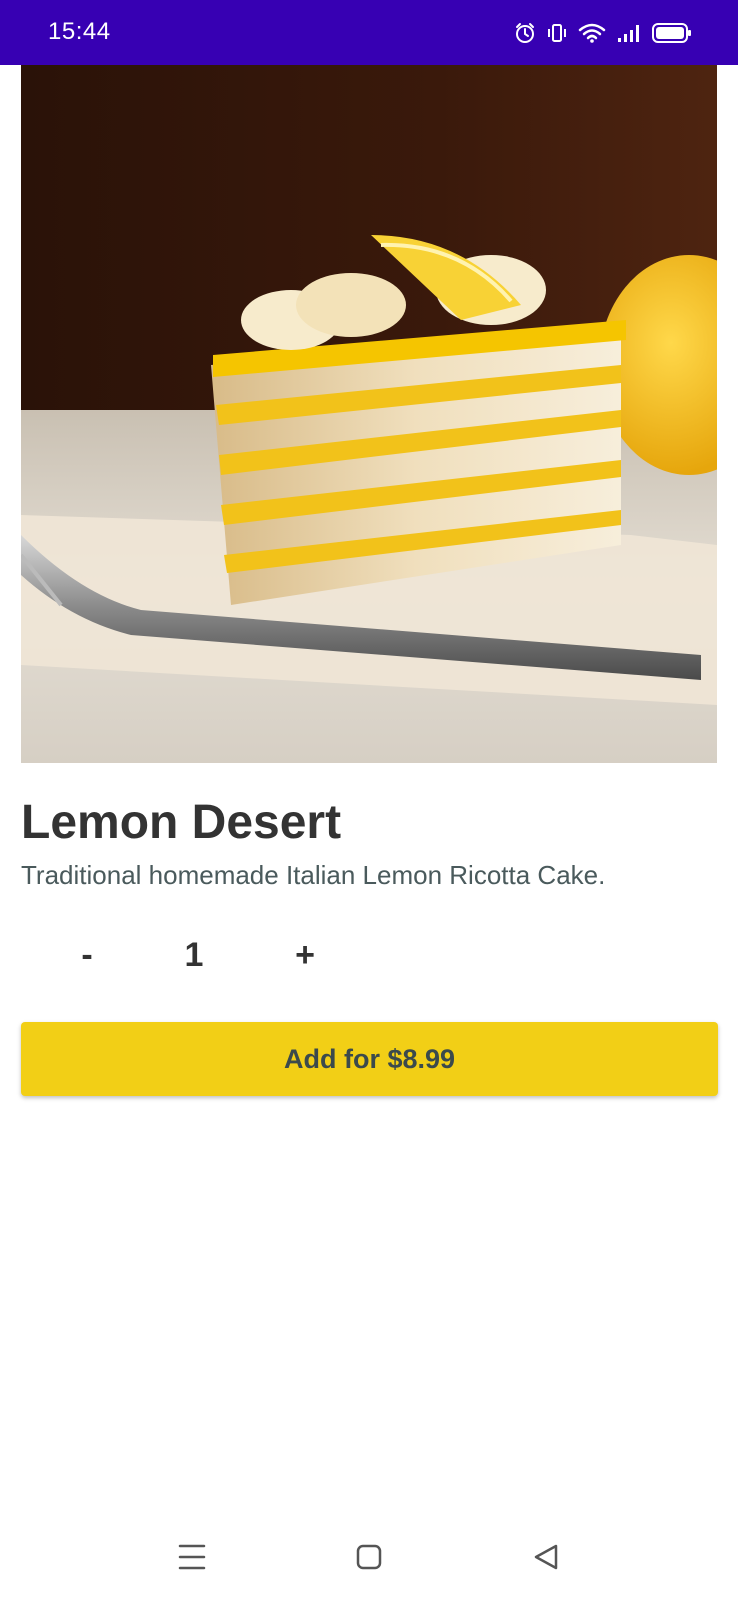 The image size is (738, 1600). What do you see at coordinates (192, 1557) in the screenshot?
I see `menu-icon` at bounding box center [192, 1557].